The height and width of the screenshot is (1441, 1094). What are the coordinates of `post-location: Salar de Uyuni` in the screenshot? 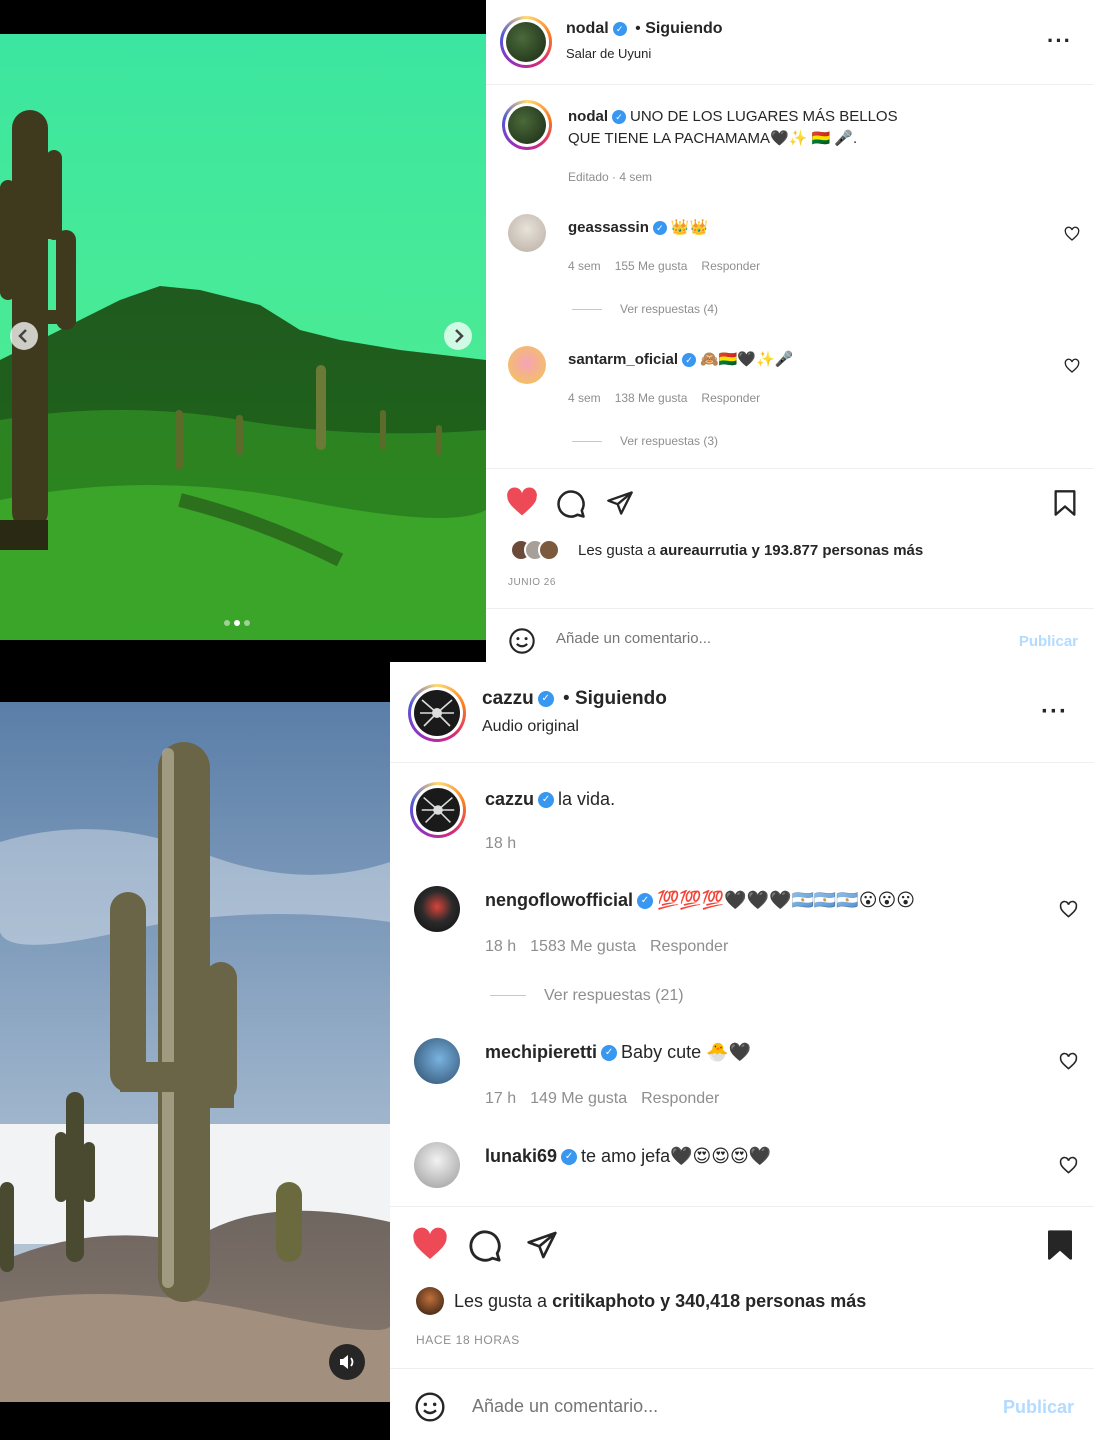 It's located at (608, 53).